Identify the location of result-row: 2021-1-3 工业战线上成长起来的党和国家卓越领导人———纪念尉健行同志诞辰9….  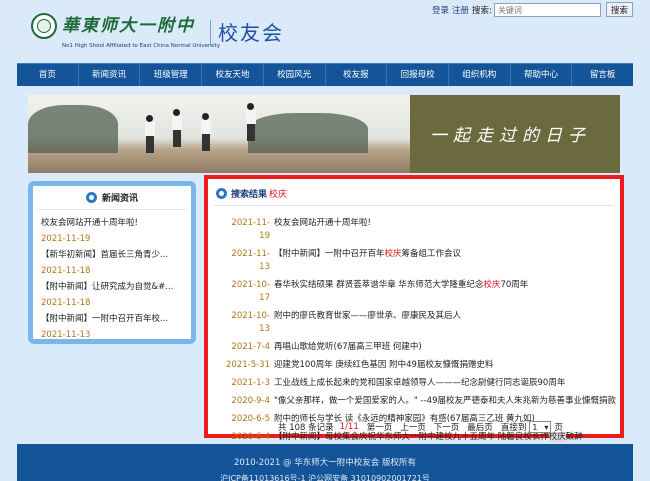
(421, 383).